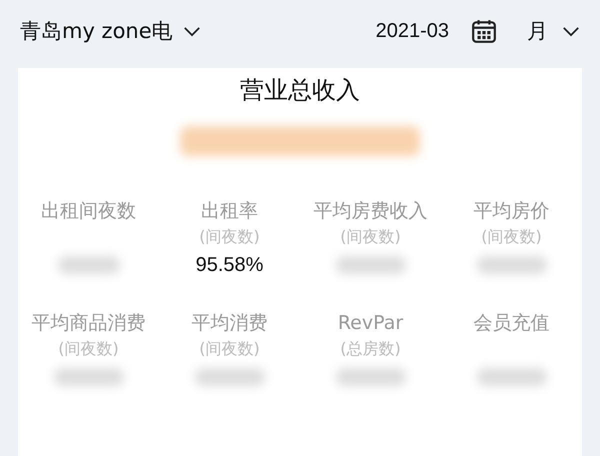 Image resolution: width=600 pixels, height=456 pixels. I want to click on metric-label: 出租间夜数, so click(88, 211).